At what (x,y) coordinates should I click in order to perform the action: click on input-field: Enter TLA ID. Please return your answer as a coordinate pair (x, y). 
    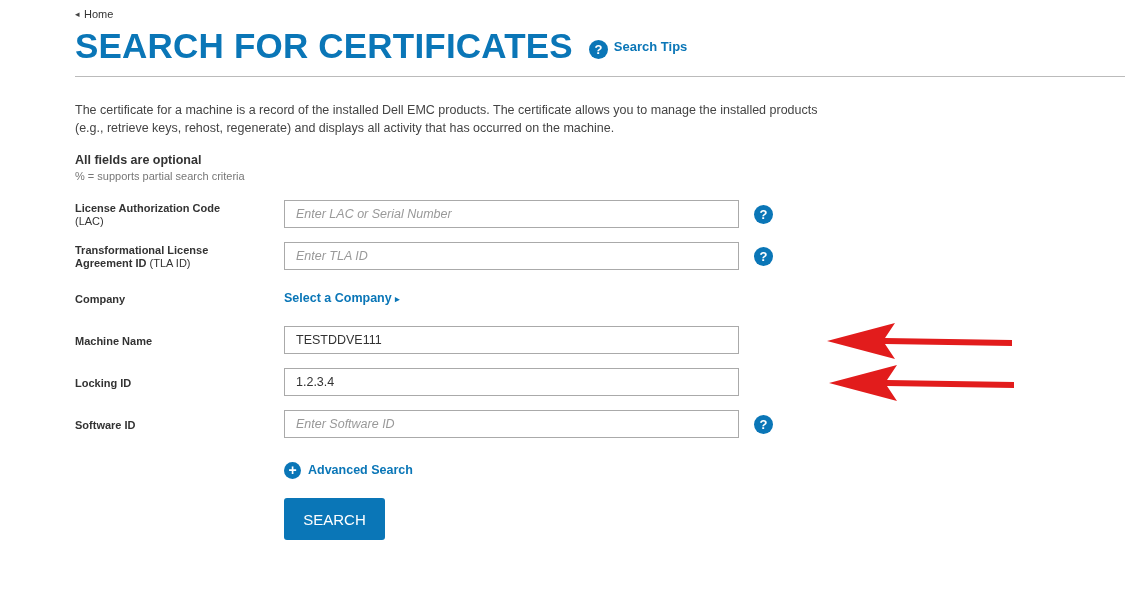
    Looking at the image, I should click on (511, 256).